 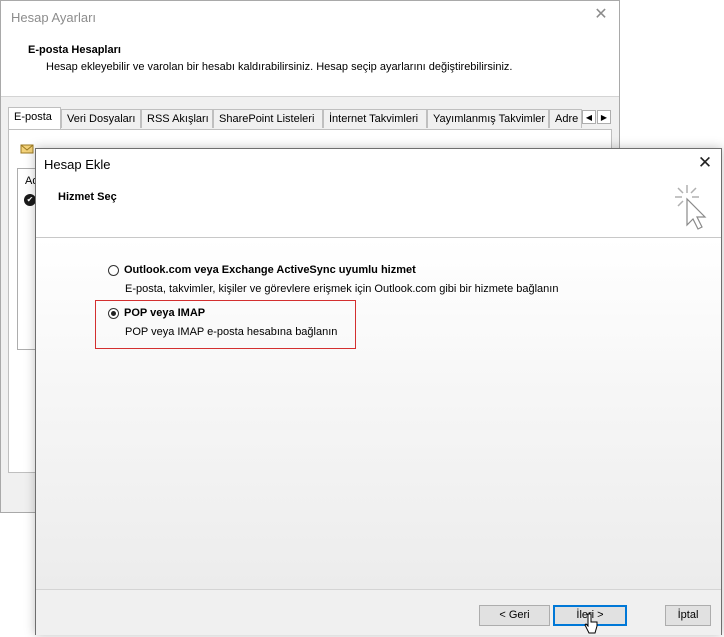 What do you see at coordinates (310, 17) in the screenshot?
I see `title-bar: Hesap Ayarları ✕` at bounding box center [310, 17].